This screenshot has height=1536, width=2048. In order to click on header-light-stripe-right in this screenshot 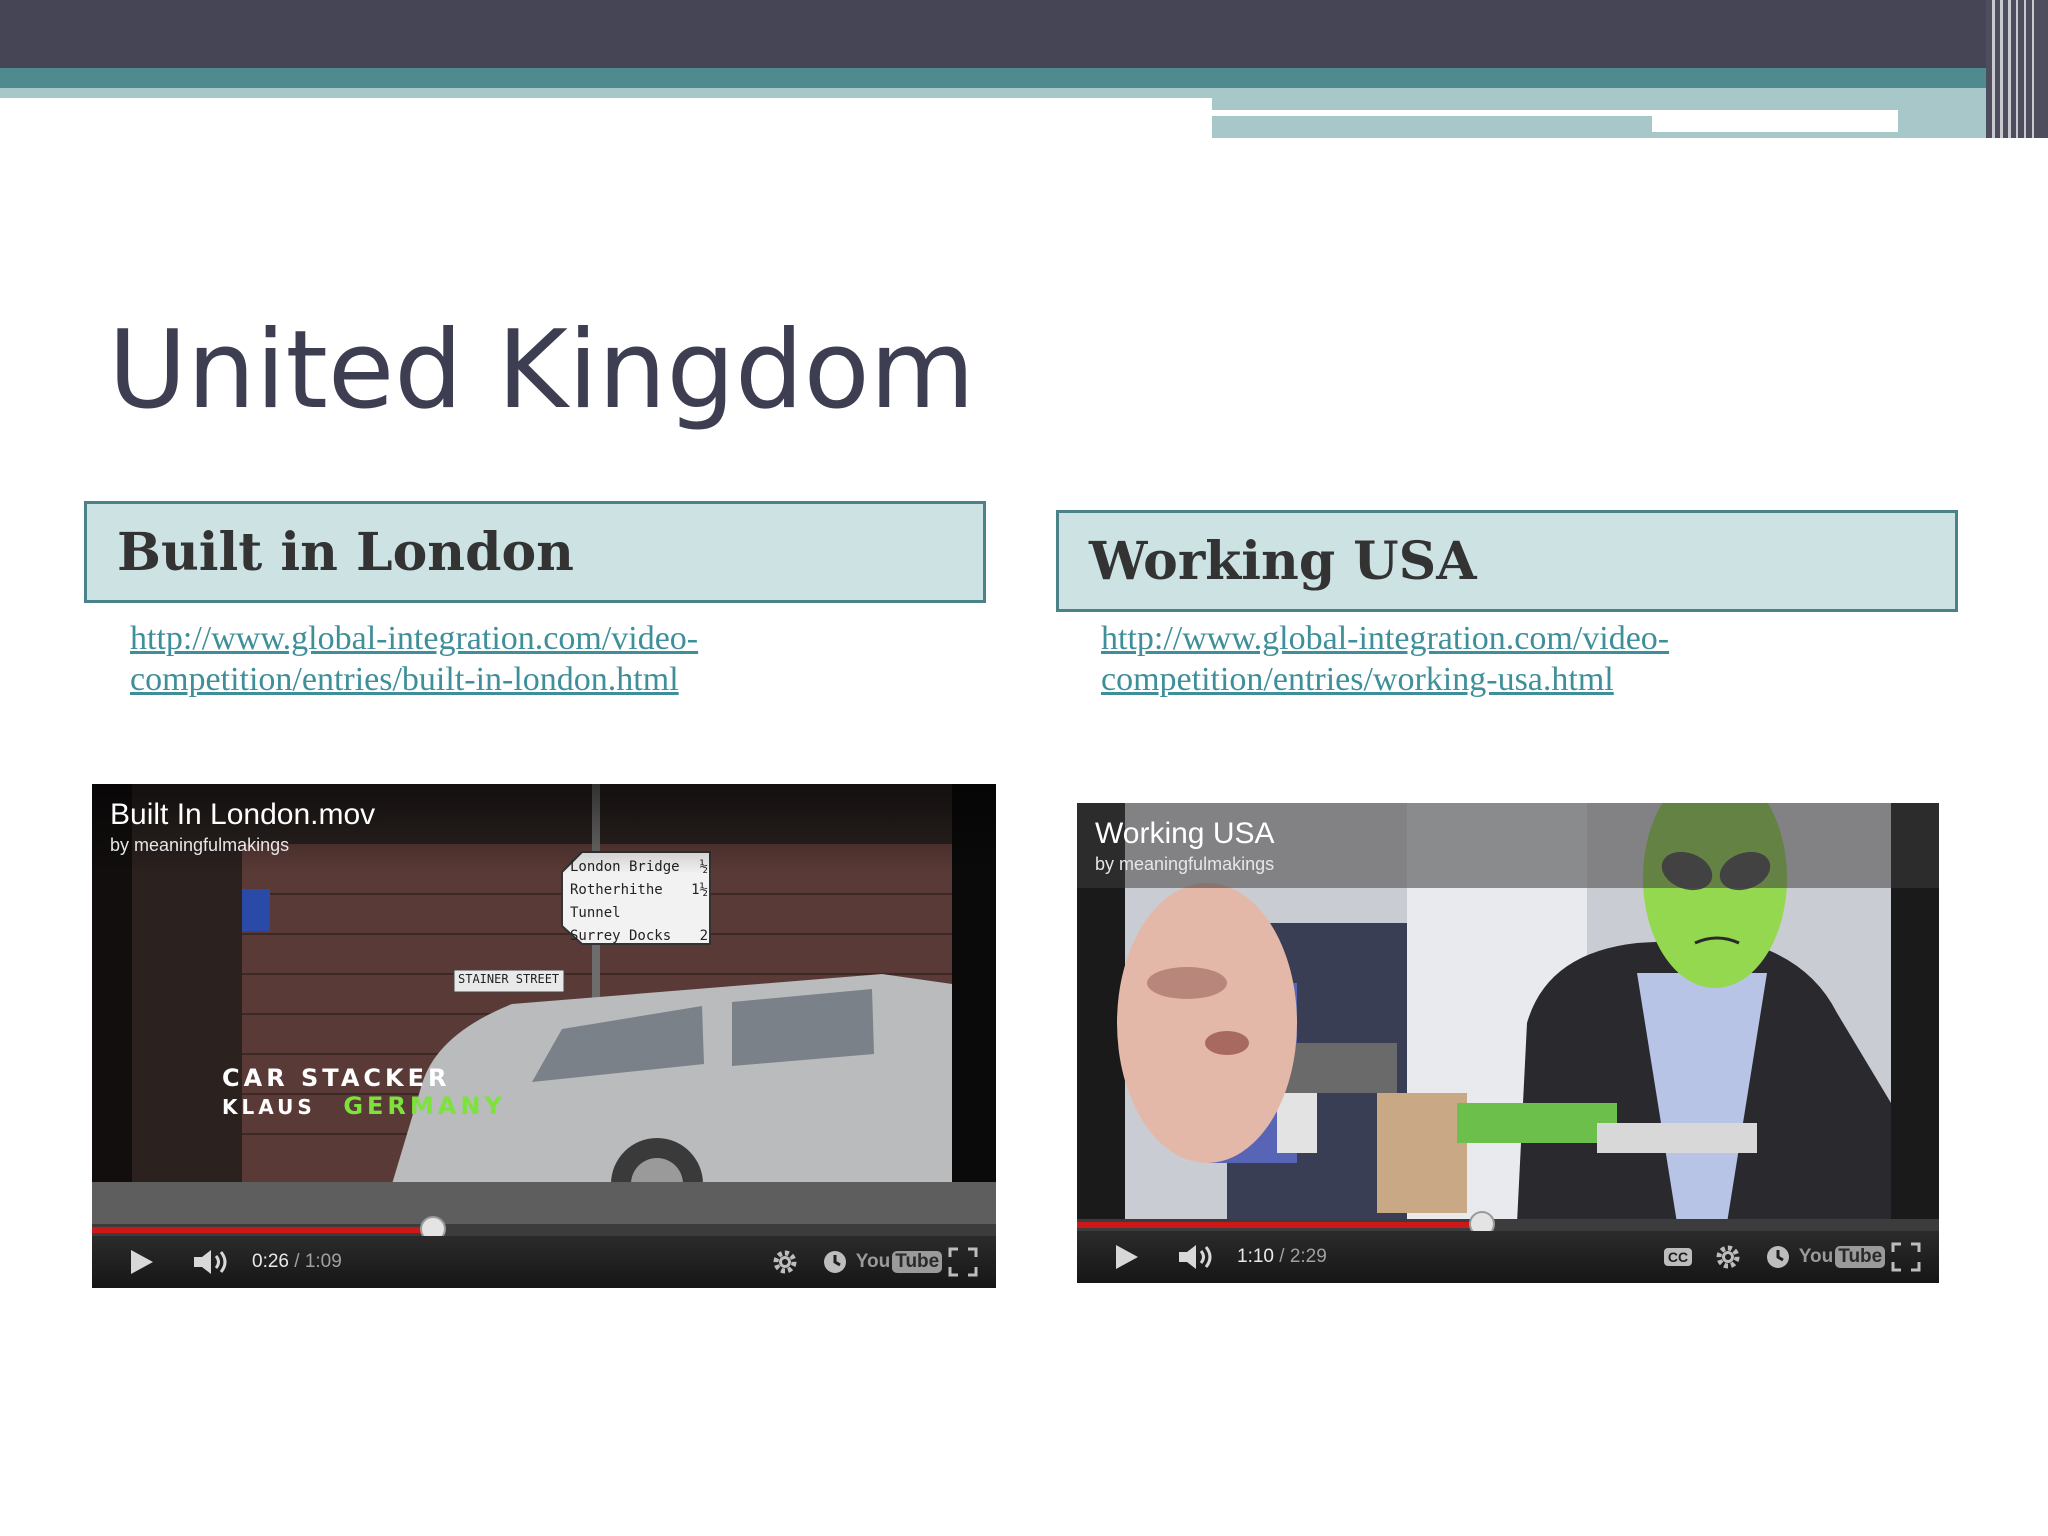, I will do `click(1555, 99)`.